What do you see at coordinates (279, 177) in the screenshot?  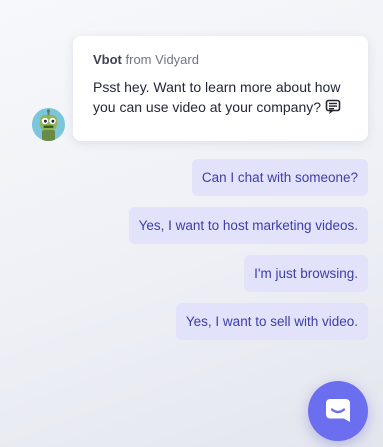 I see `quick-reply-chat: Can I chat with someone?` at bounding box center [279, 177].